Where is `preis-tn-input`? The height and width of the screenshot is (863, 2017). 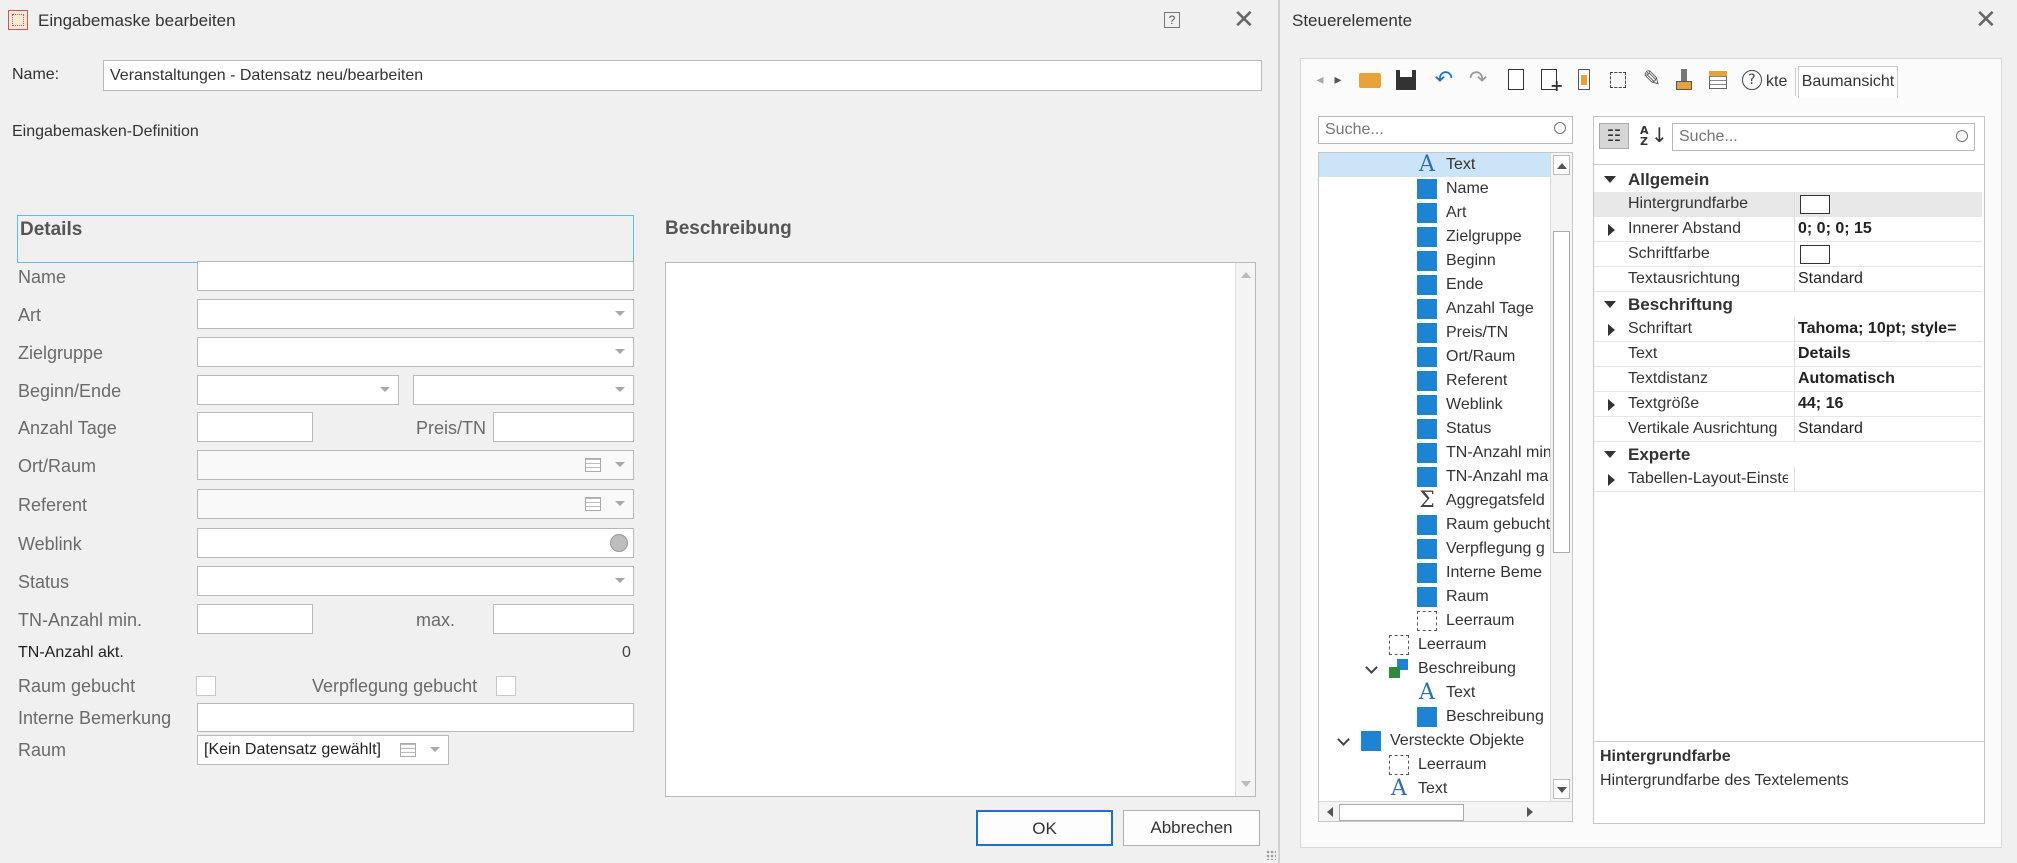 preis-tn-input is located at coordinates (563, 427).